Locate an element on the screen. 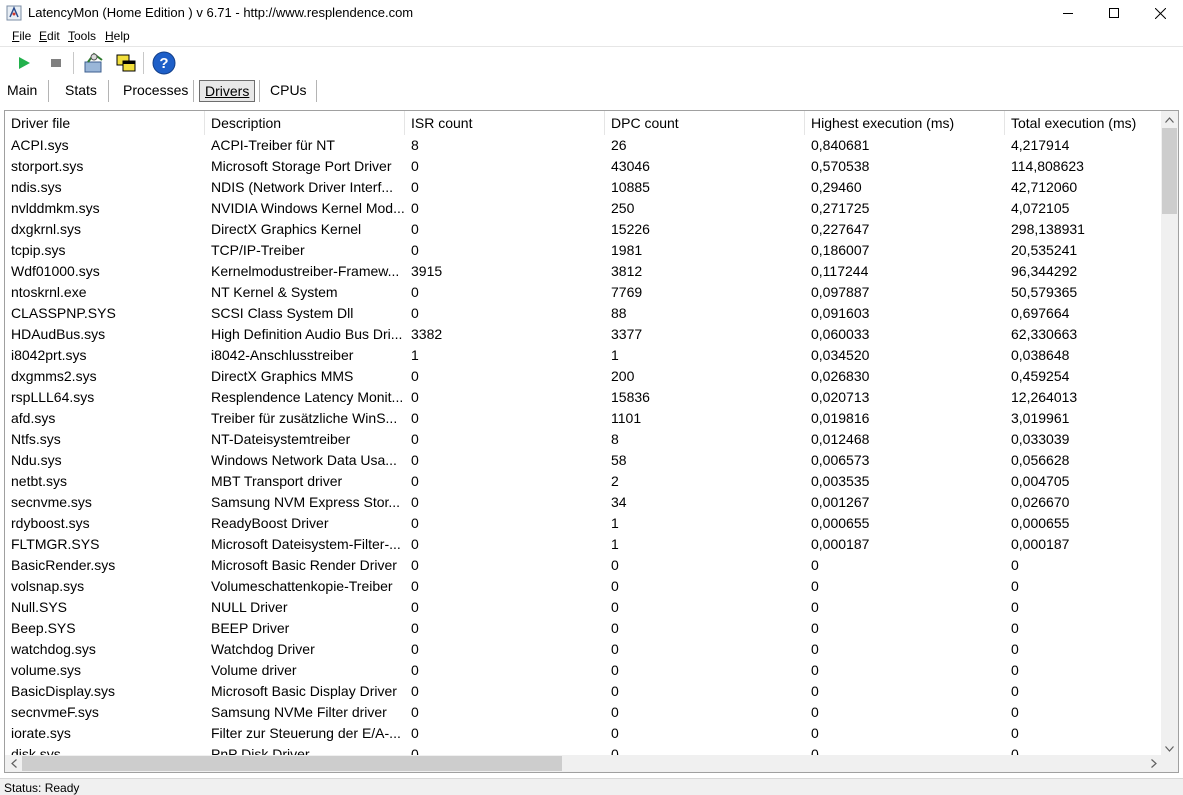 The height and width of the screenshot is (795, 1183). help-button: ? is located at coordinates (164, 63).